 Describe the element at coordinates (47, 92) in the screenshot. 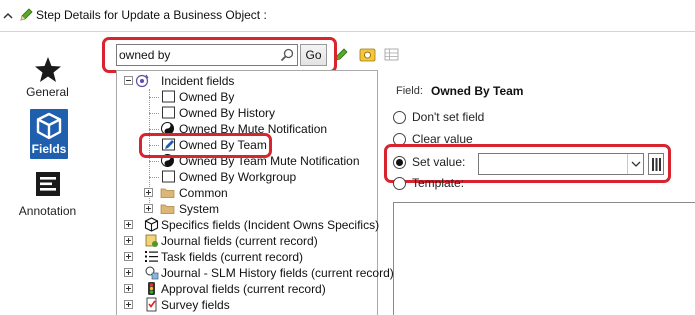

I see `nav-general-label: General` at that location.